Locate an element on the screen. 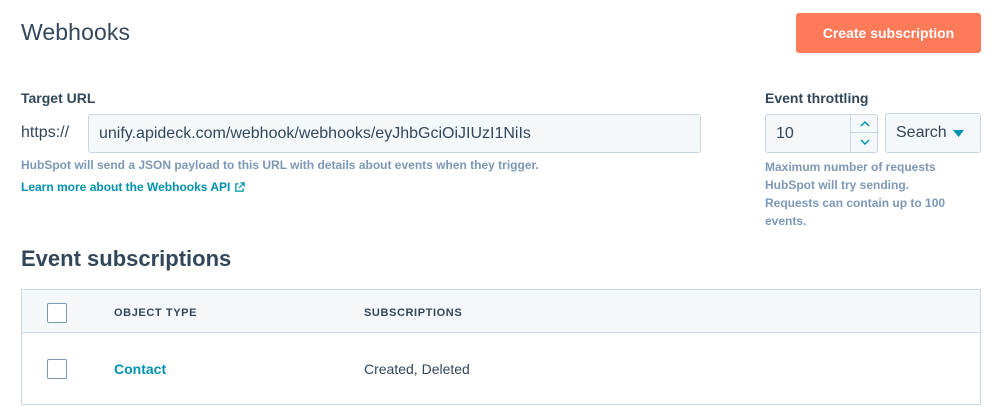 This screenshot has height=415, width=1002. learn-more-webhooks-link: Learn more about the Webhooks API is located at coordinates (133, 187).